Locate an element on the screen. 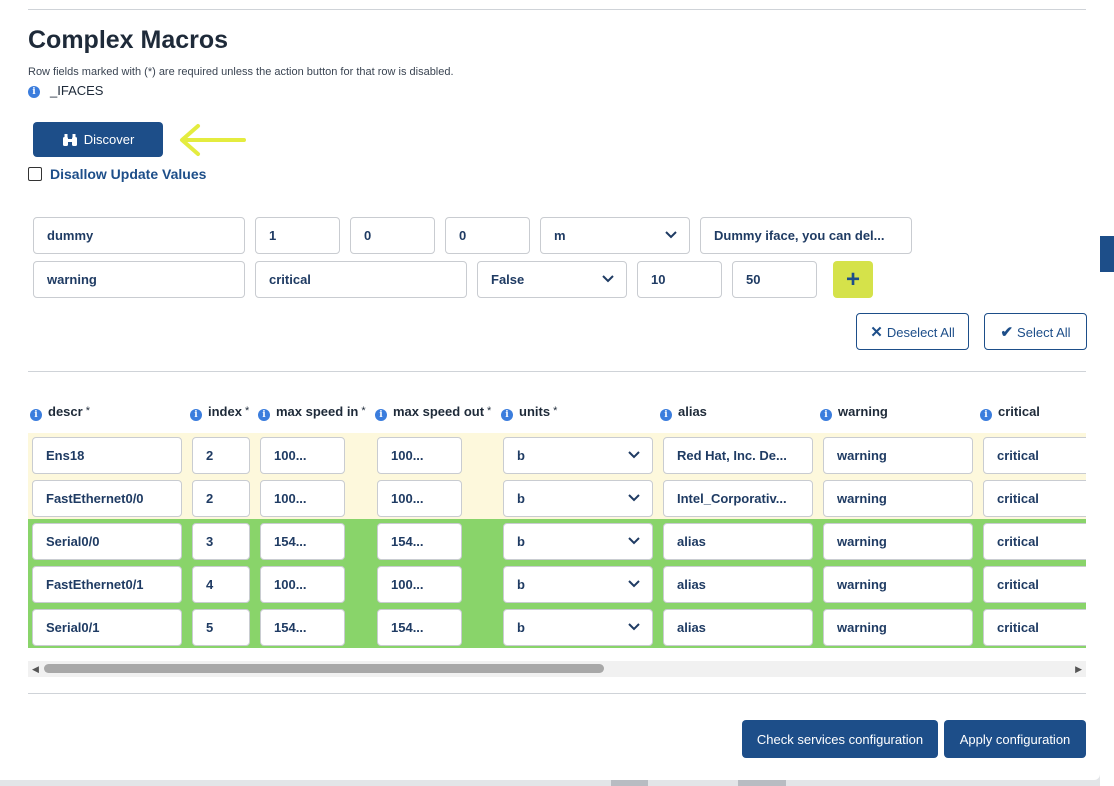  binoculars-icon is located at coordinates (69, 140).